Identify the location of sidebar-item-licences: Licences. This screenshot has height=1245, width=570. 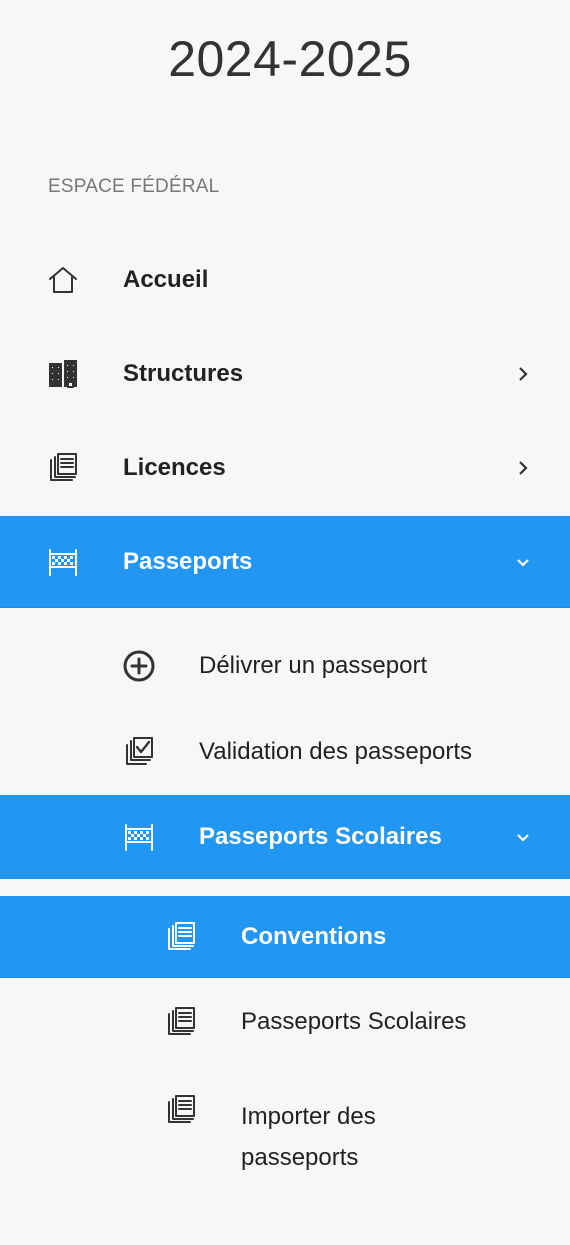
(285, 468).